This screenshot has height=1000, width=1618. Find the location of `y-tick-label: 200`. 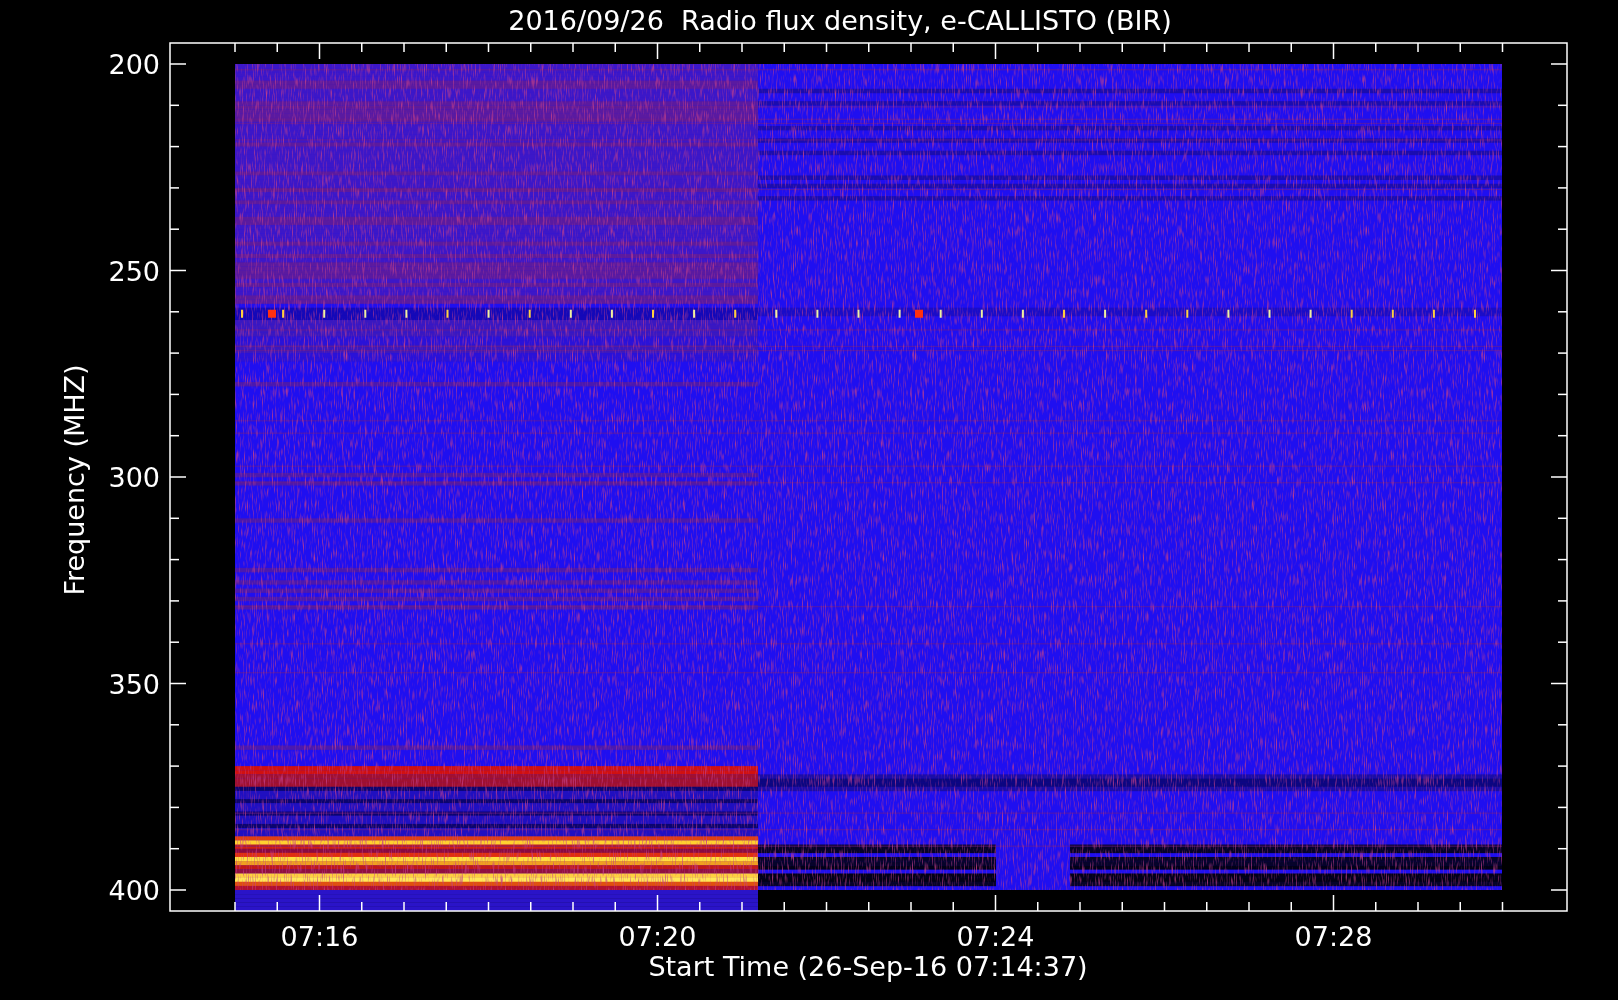

y-tick-label: 200 is located at coordinates (134, 64).